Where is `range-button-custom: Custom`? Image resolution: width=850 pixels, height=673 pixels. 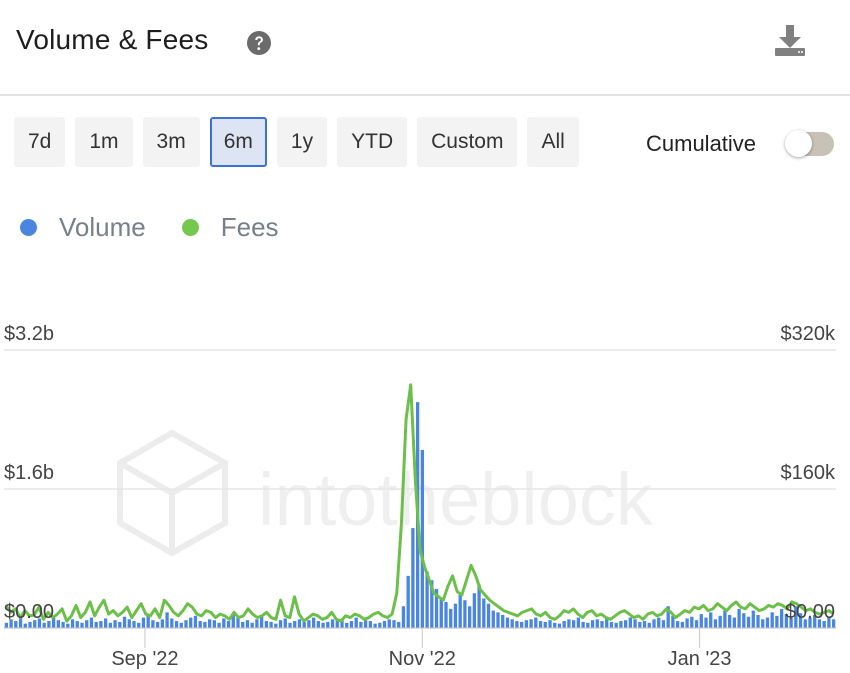
range-button-custom: Custom is located at coordinates (467, 142).